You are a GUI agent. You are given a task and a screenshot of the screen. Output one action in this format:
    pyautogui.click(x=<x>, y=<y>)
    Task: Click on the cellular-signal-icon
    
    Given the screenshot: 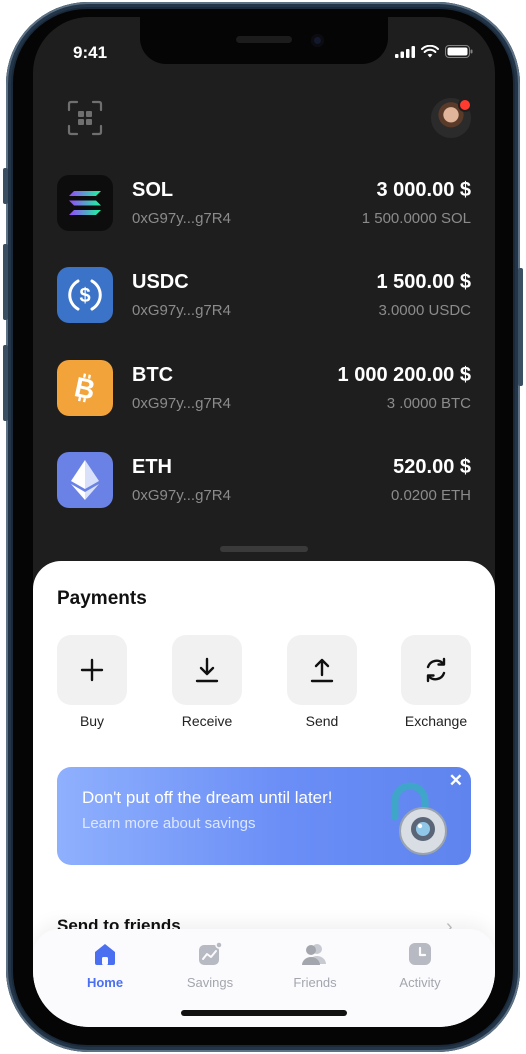 What is the action you would take?
    pyautogui.click(x=405, y=51)
    